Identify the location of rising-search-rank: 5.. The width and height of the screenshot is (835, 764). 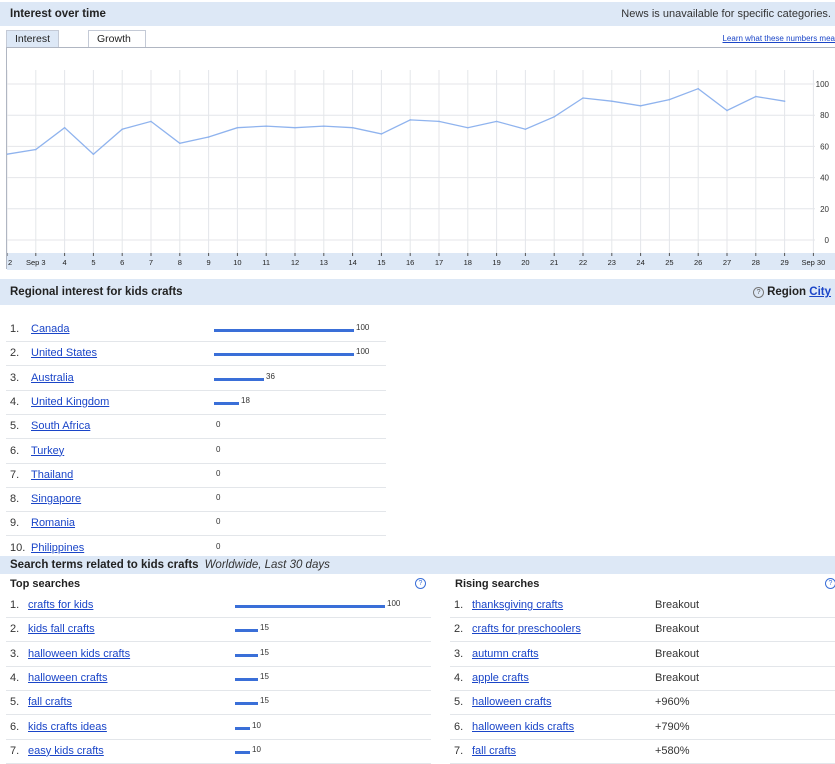
(459, 702).